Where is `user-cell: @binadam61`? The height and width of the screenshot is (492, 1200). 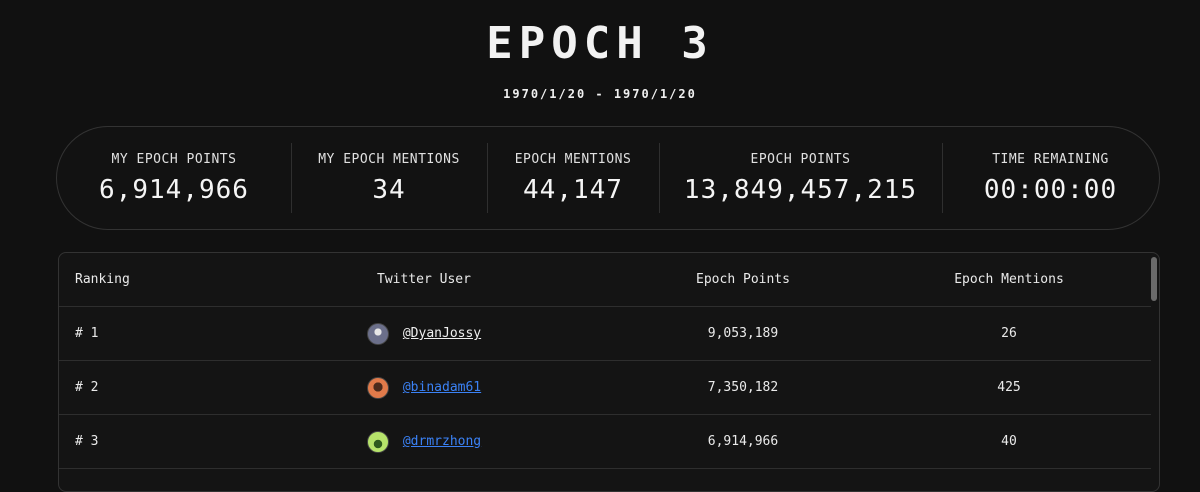 user-cell: @binadam61 is located at coordinates (424, 387).